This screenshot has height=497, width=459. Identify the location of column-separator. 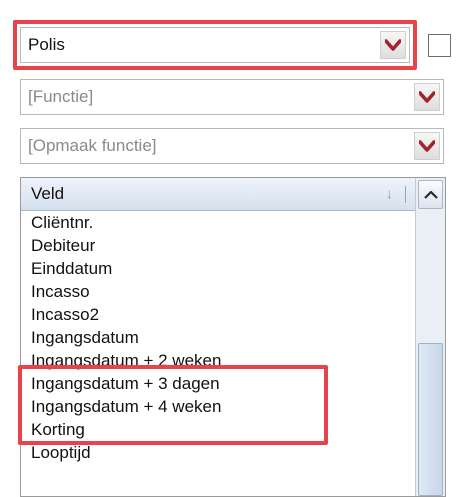
(405, 194).